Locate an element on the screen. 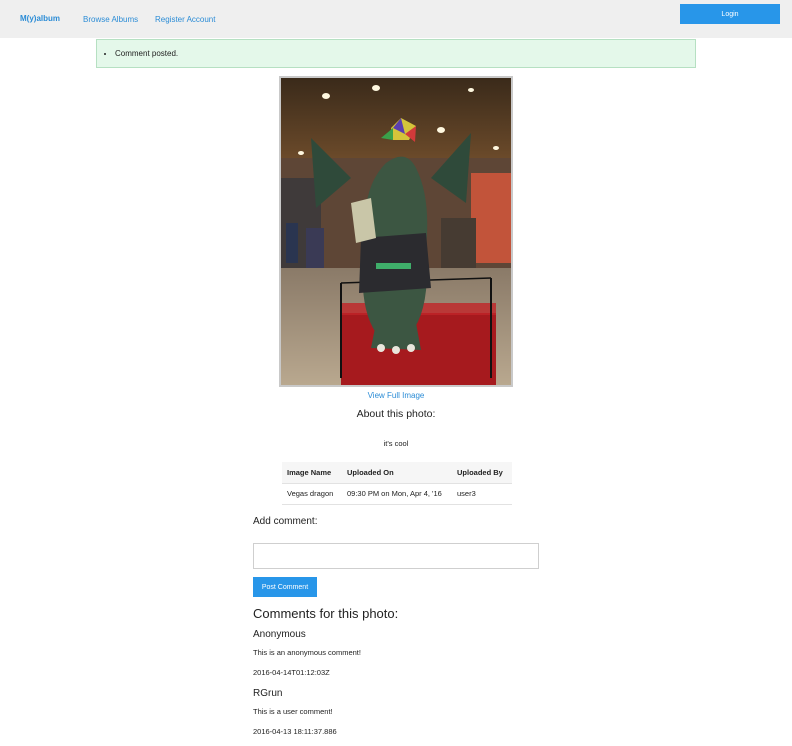  comment-text: This is a user comment! is located at coordinates (293, 711).